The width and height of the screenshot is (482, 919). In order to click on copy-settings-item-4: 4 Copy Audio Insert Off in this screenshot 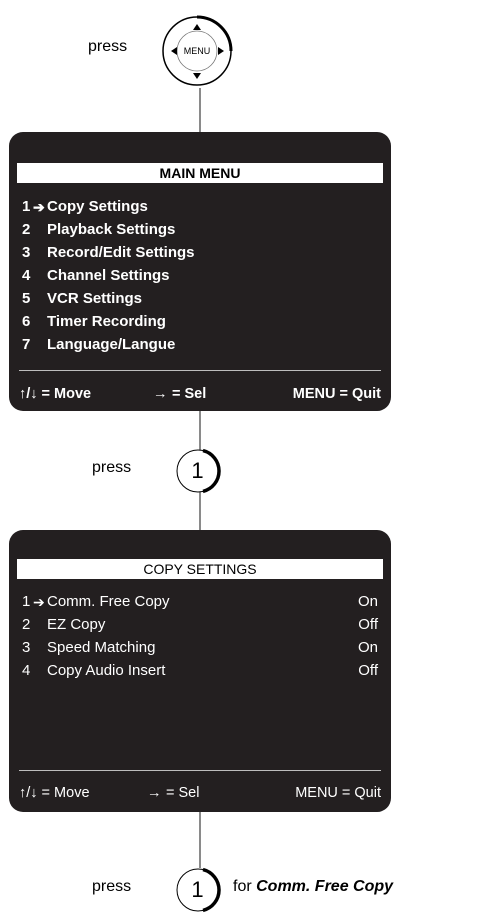, I will do `click(200, 671)`.